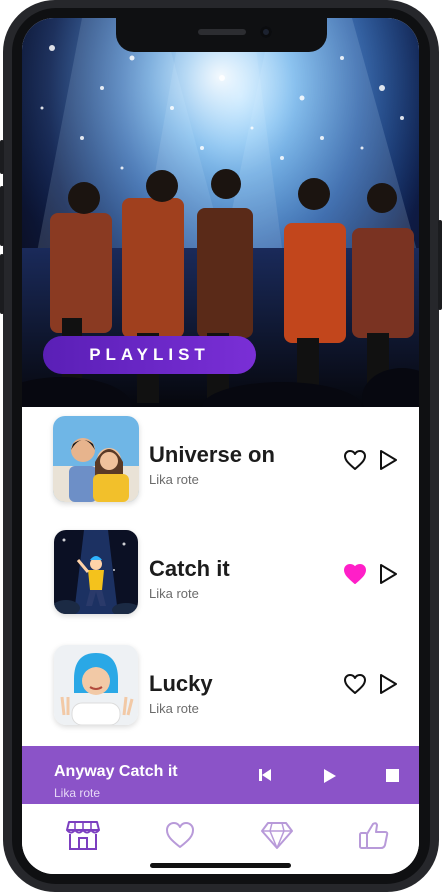  I want to click on store-icon, so click(83, 835).